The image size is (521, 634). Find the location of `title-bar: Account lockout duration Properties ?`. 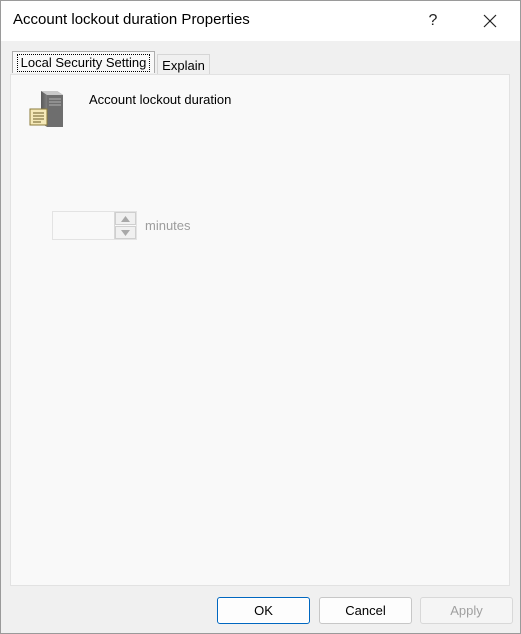

title-bar: Account lockout duration Properties ? is located at coordinates (260, 21).